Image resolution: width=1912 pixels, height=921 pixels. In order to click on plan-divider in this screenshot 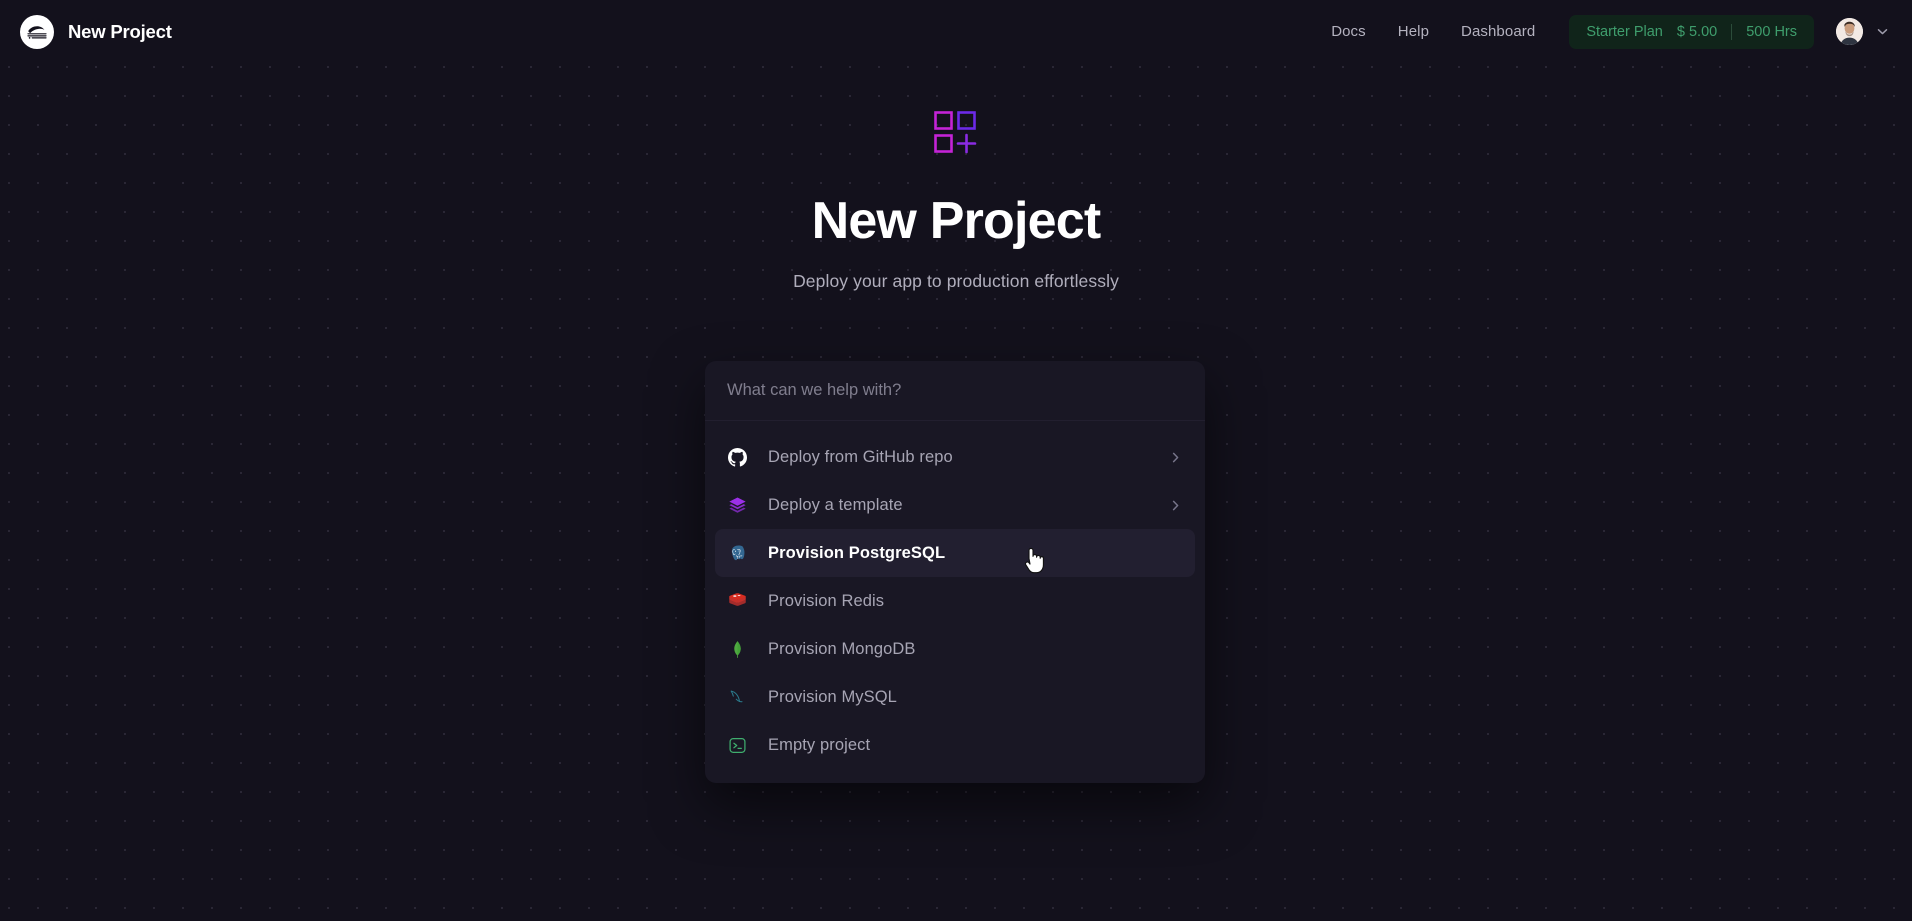, I will do `click(1732, 31)`.